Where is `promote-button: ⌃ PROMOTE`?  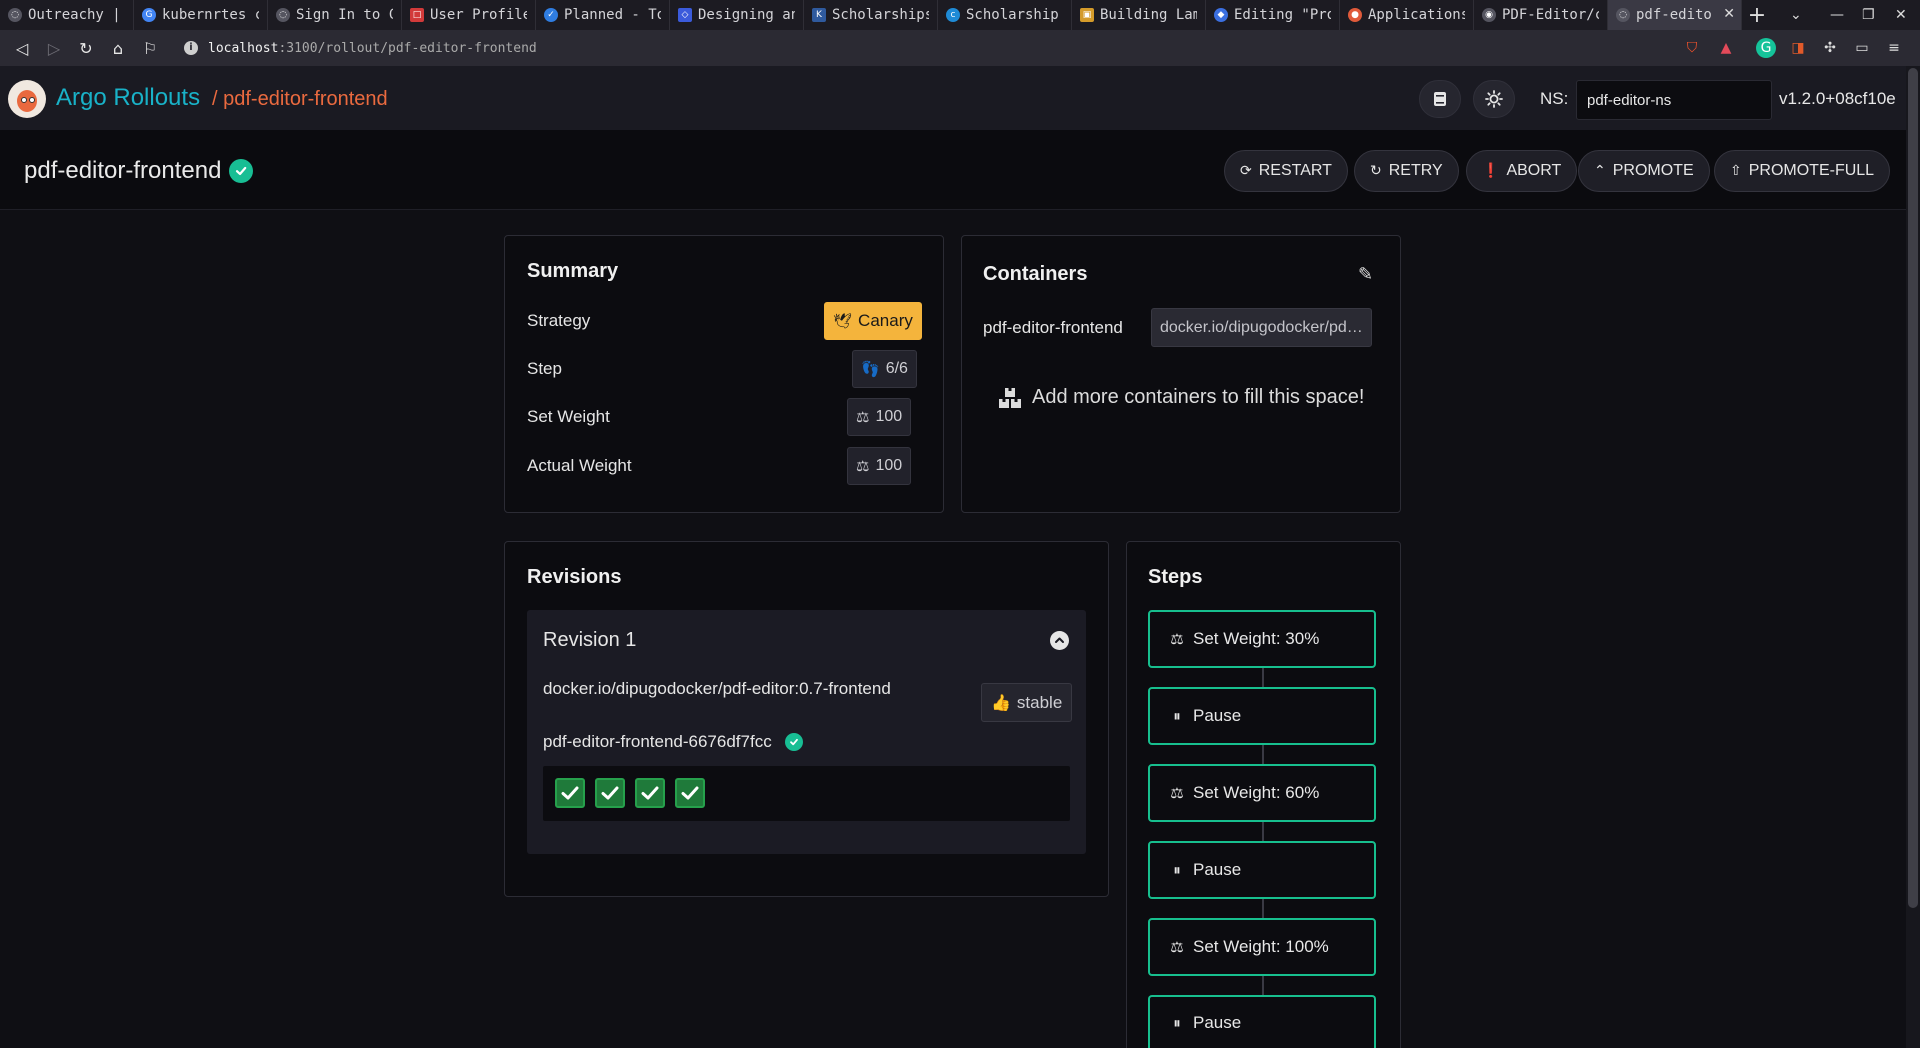 promote-button: ⌃ PROMOTE is located at coordinates (1644, 171).